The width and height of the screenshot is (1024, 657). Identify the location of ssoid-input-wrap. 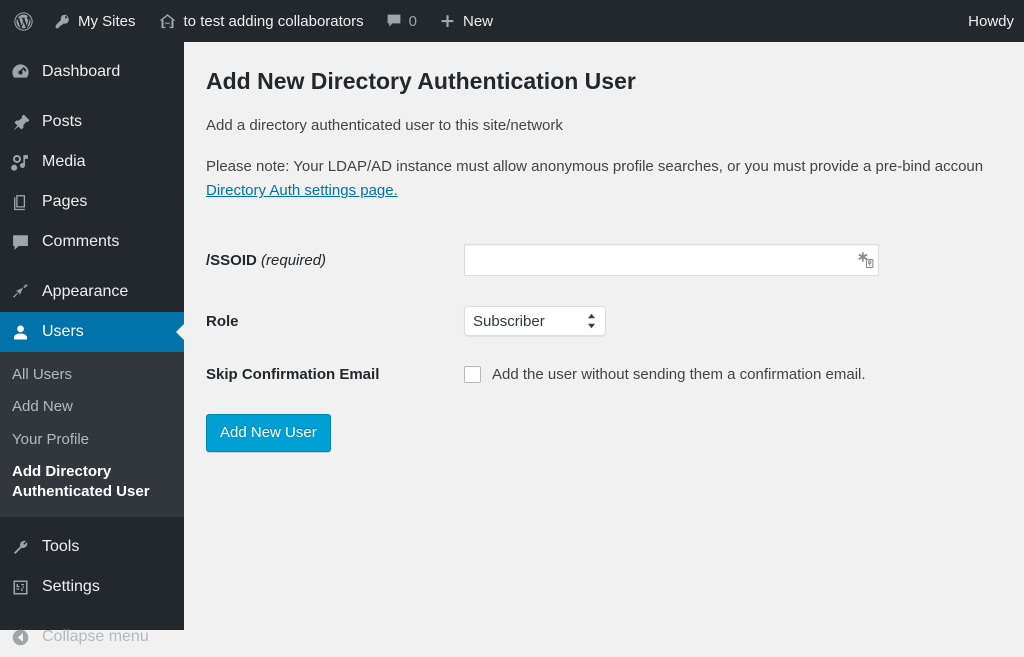
(671, 260).